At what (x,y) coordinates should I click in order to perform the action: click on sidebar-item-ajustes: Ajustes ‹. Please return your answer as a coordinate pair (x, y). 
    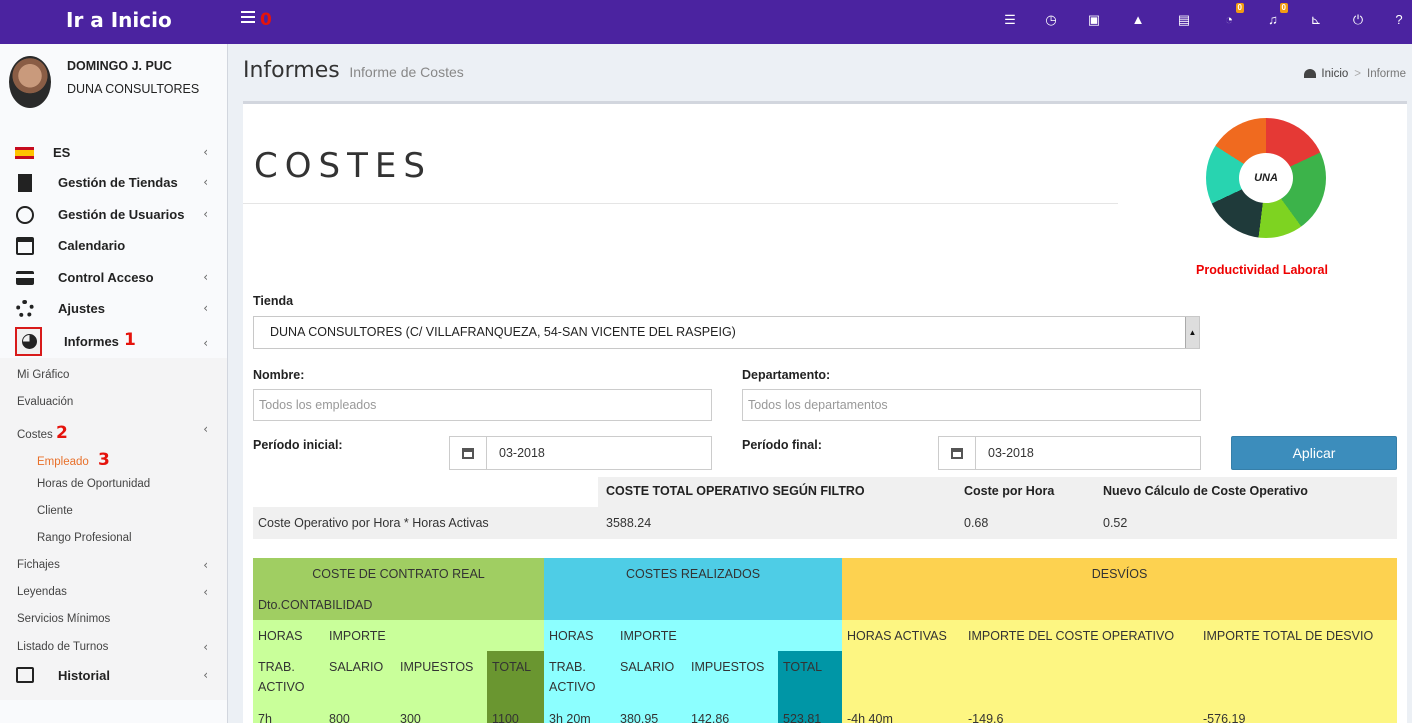
    Looking at the image, I should click on (113, 308).